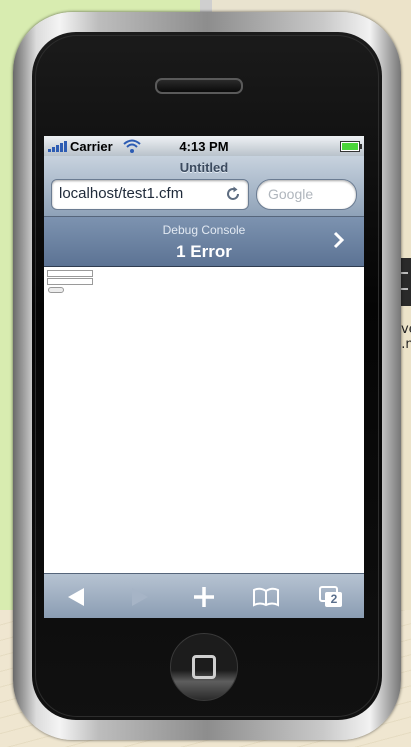  Describe the element at coordinates (199, 86) in the screenshot. I see `speaker-grille` at that location.